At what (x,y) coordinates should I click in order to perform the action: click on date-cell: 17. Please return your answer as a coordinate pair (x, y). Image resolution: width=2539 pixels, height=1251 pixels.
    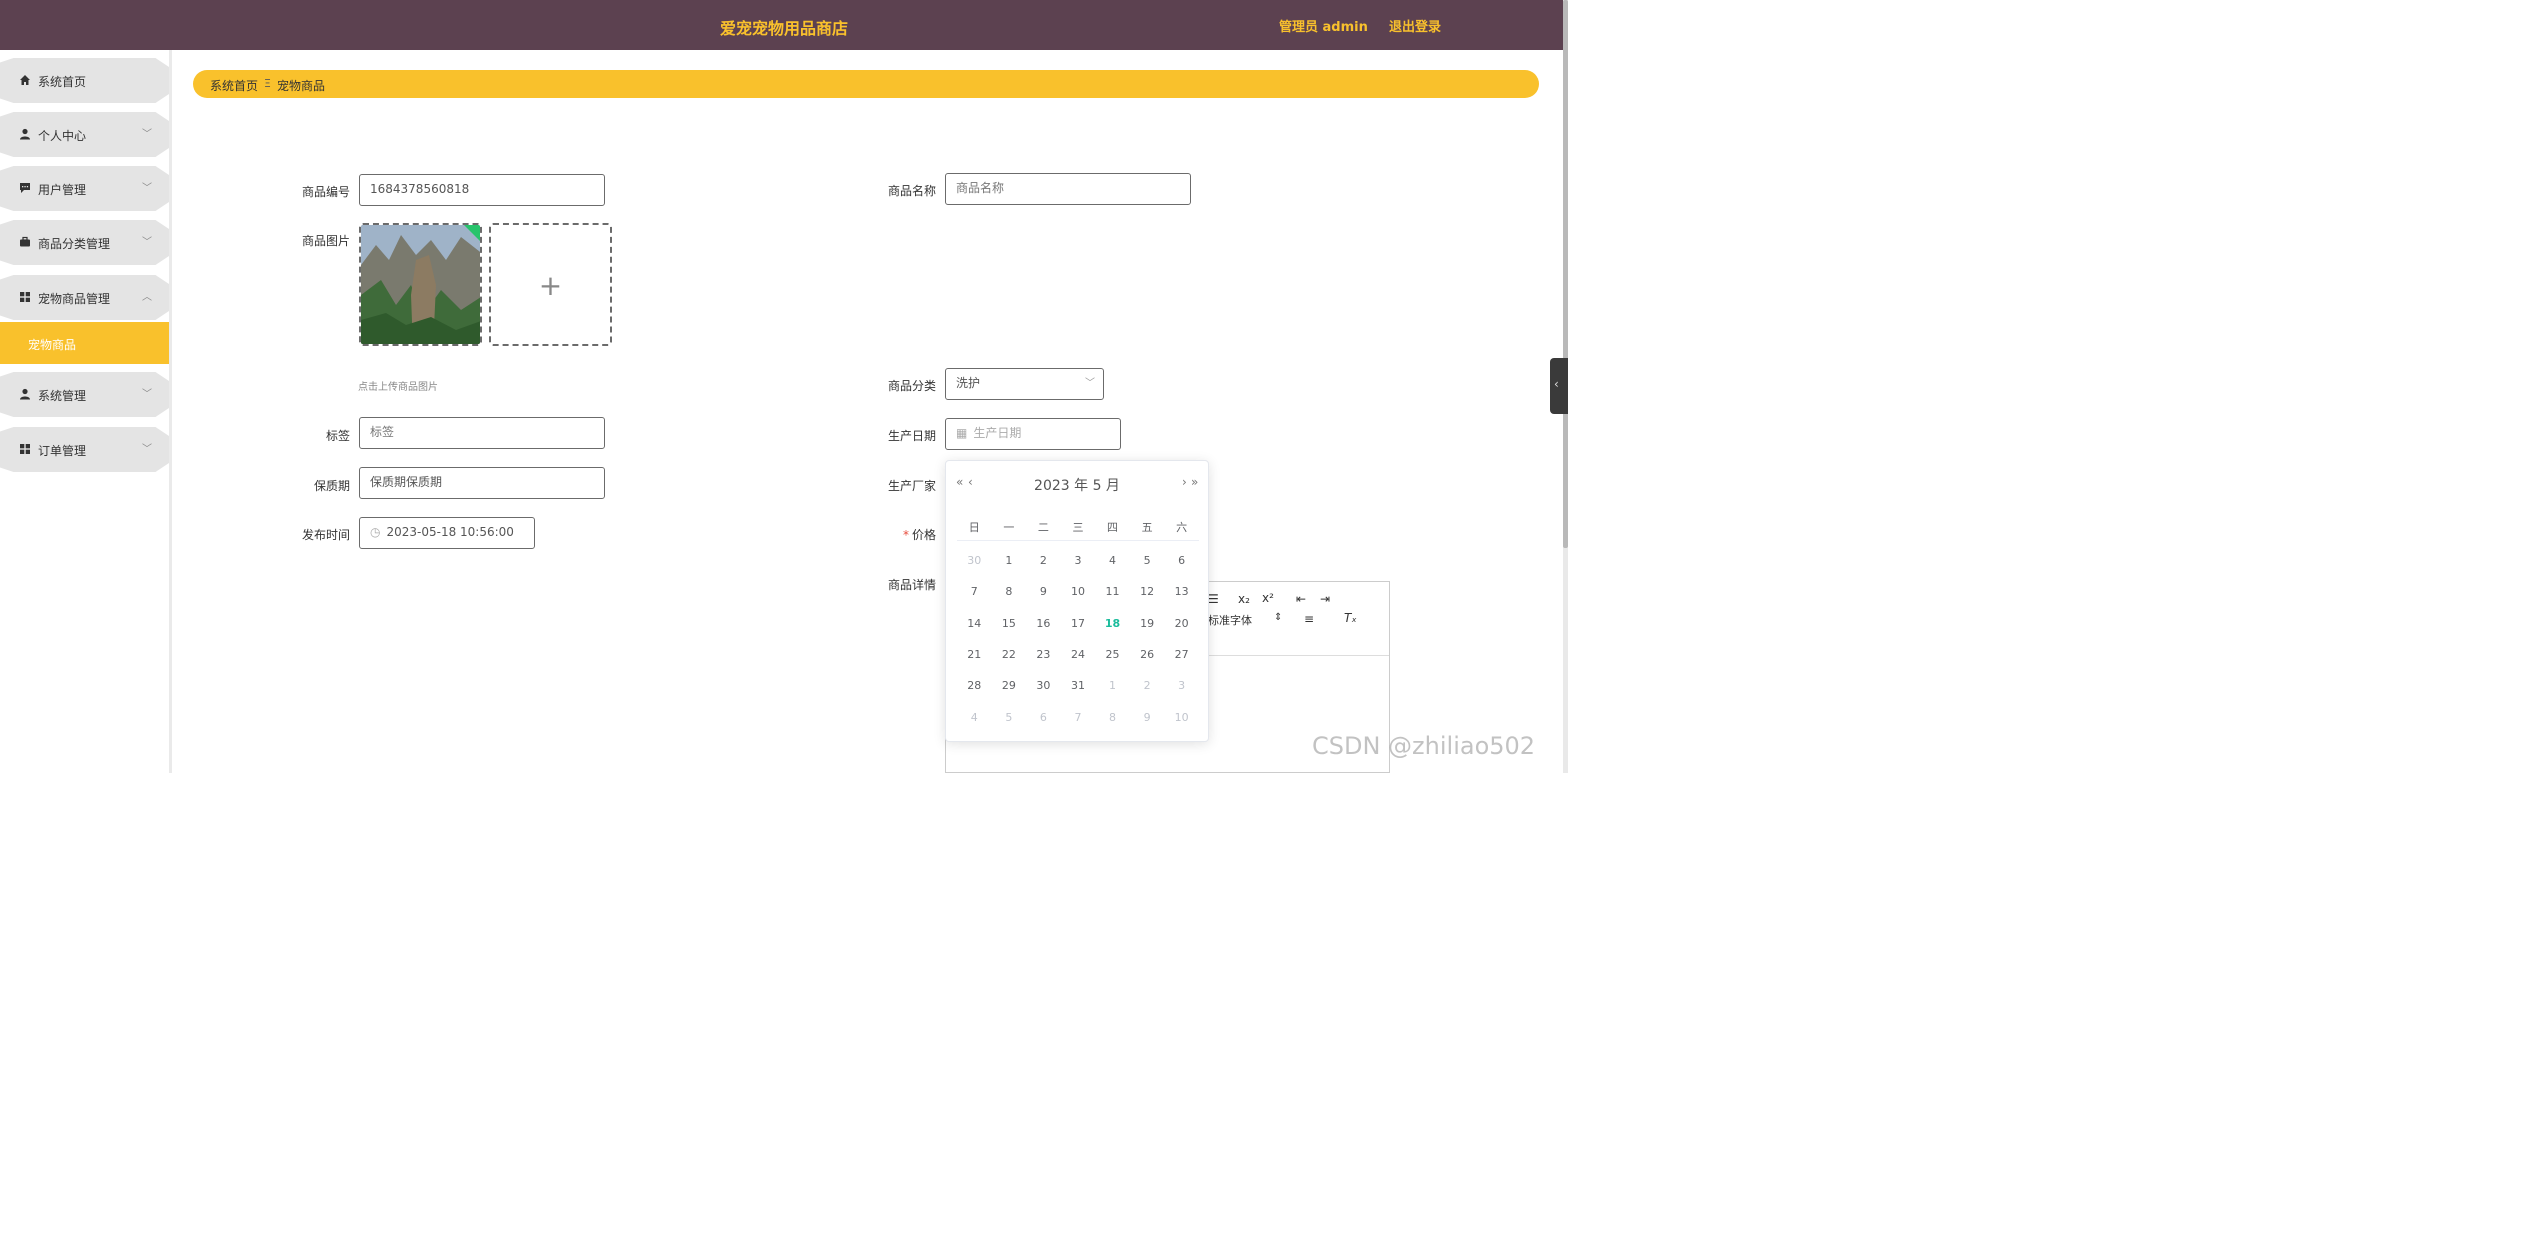
    Looking at the image, I should click on (1078, 623).